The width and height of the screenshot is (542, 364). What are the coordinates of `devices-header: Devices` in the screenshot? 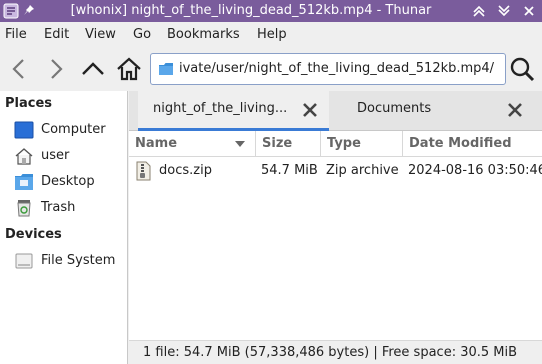 It's located at (33, 234).